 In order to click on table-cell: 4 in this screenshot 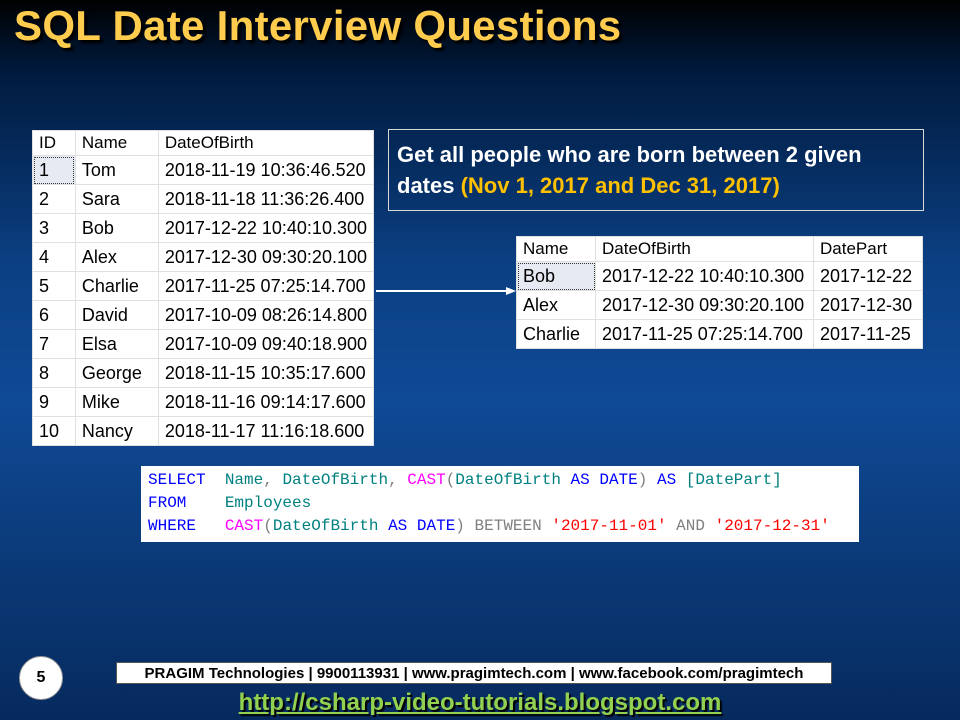, I will do `click(54, 257)`.